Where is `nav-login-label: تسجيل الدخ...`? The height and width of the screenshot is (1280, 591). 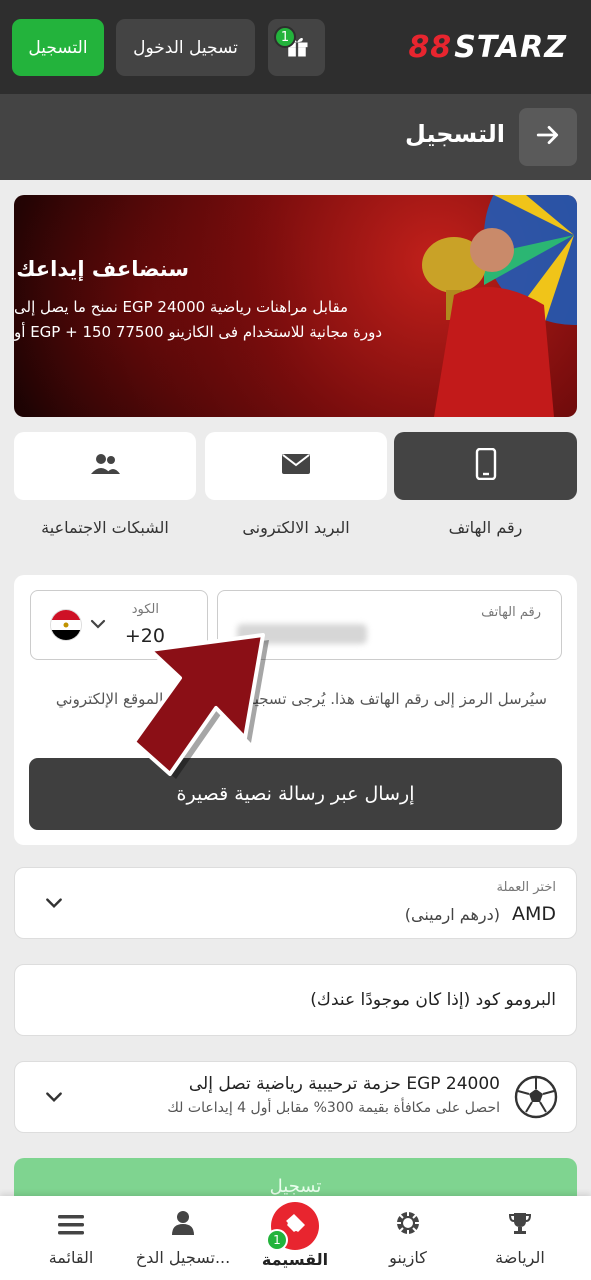 nav-login-label: تسجيل الدخ... is located at coordinates (183, 1257).